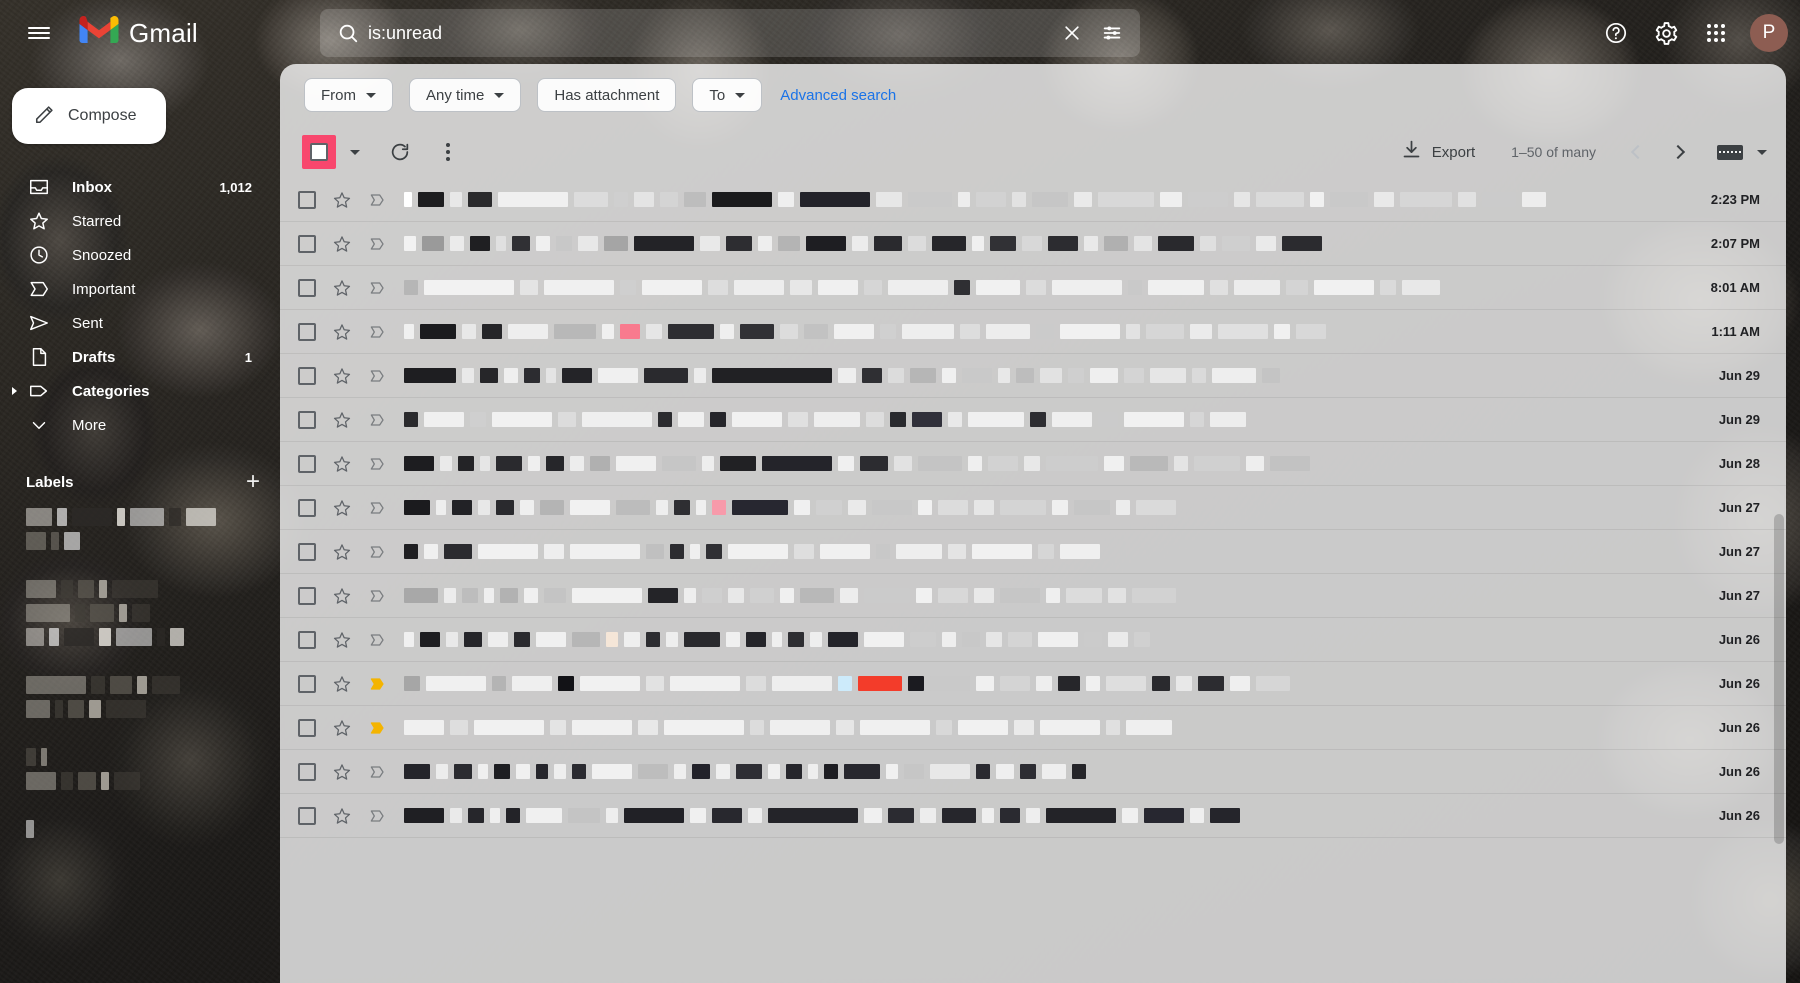 This screenshot has width=1800, height=983. I want to click on export-button: Export, so click(1438, 152).